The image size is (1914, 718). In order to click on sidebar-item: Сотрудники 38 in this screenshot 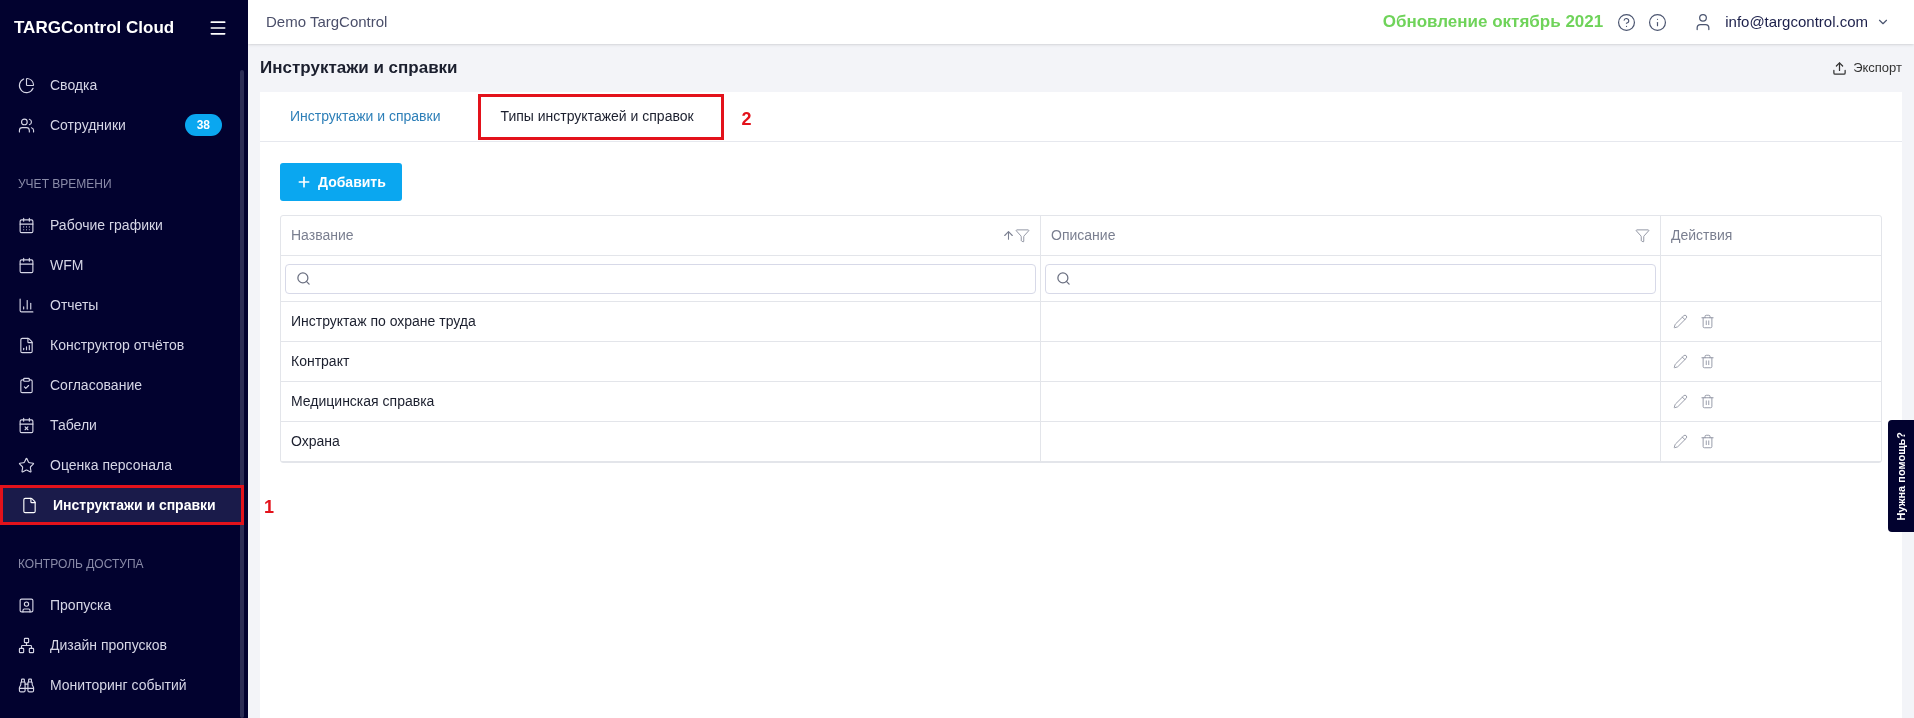, I will do `click(119, 125)`.